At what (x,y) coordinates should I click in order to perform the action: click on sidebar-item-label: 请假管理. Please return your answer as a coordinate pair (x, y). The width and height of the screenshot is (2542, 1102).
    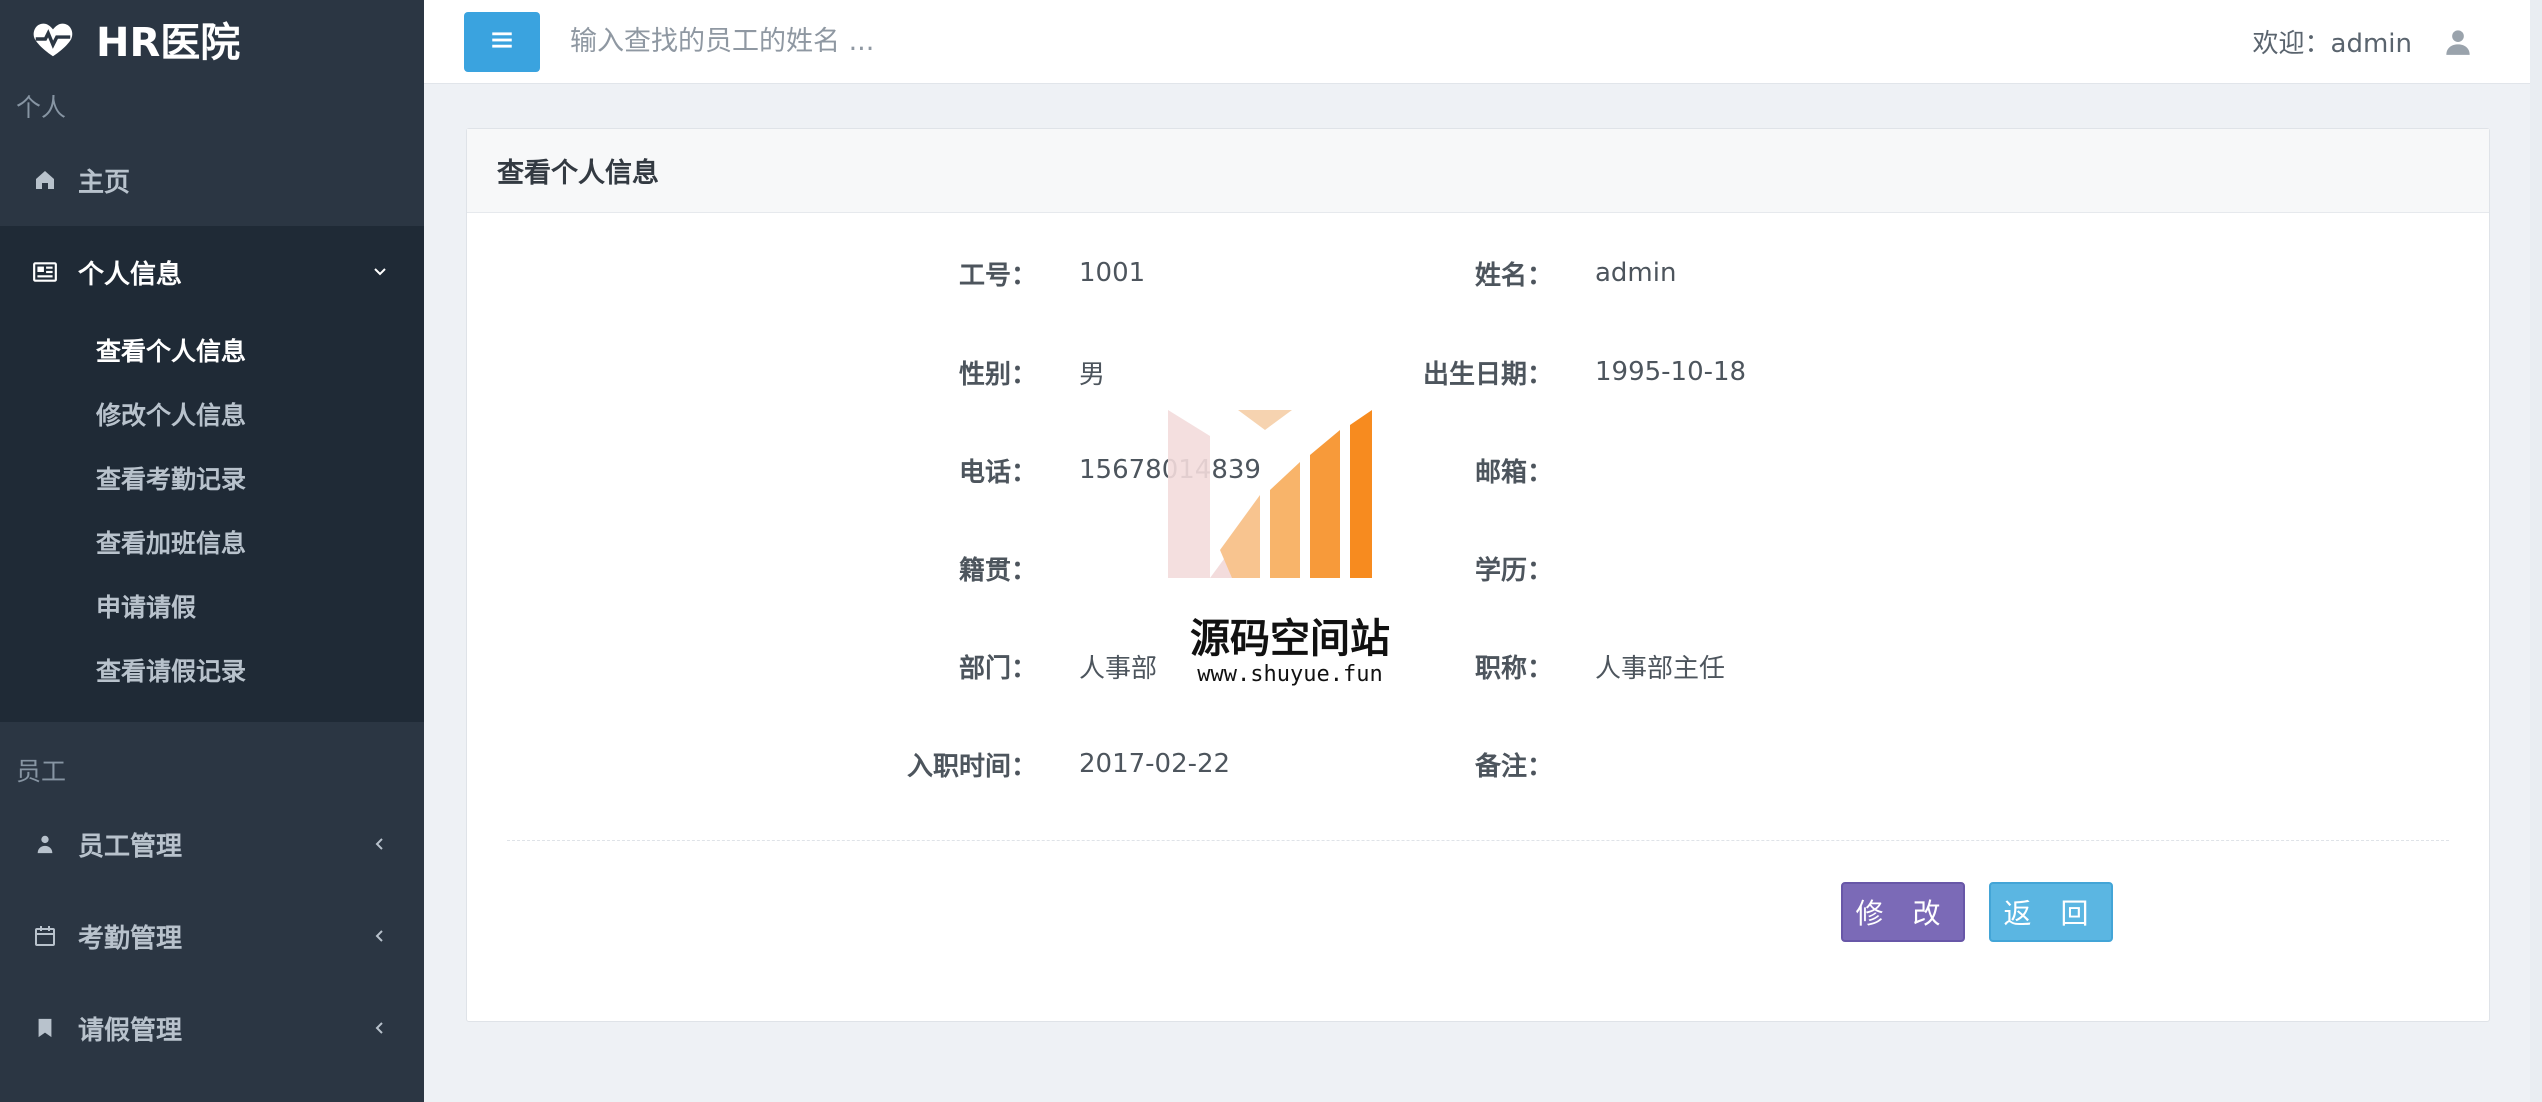
    Looking at the image, I should click on (130, 1030).